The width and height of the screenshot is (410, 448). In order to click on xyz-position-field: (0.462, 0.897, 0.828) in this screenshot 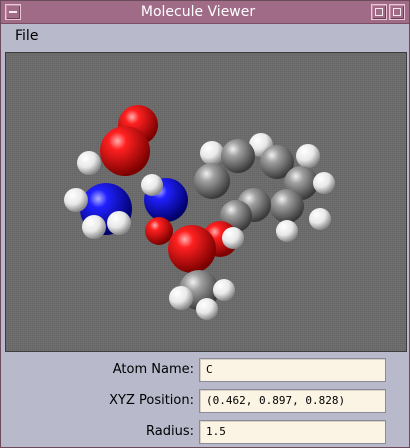, I will do `click(292, 401)`.